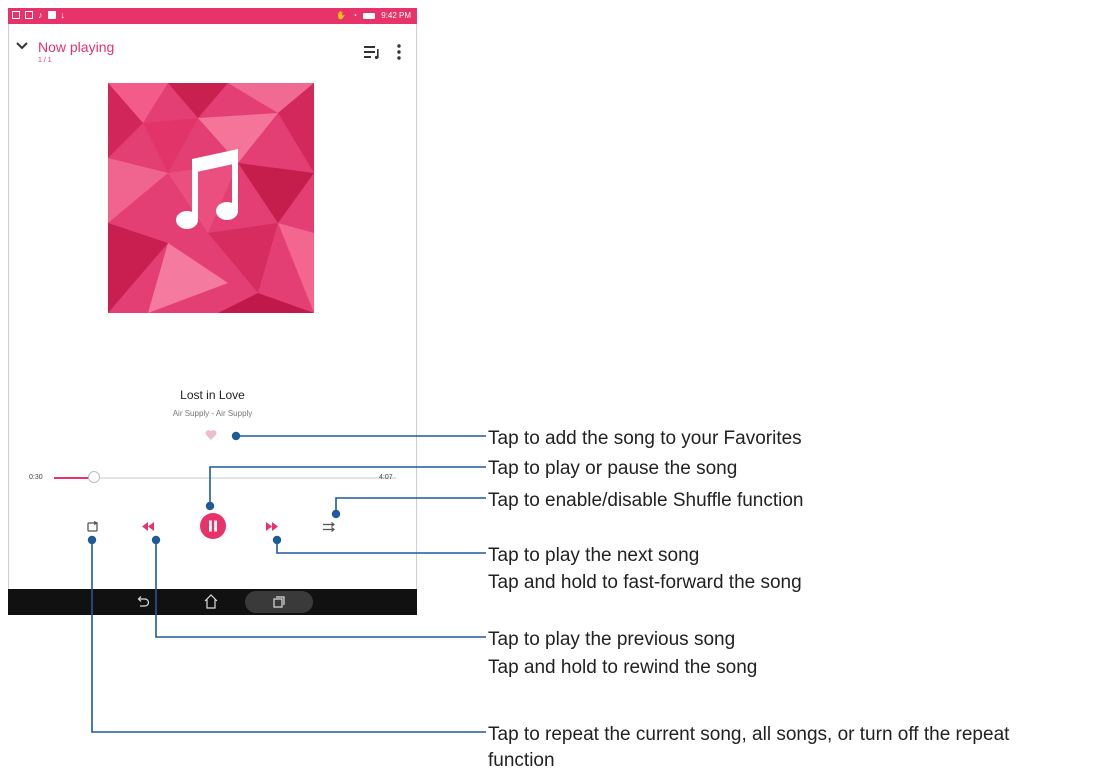  I want to click on callout-shuffle: Tap to enable/disable Shuffle function, so click(646, 500).